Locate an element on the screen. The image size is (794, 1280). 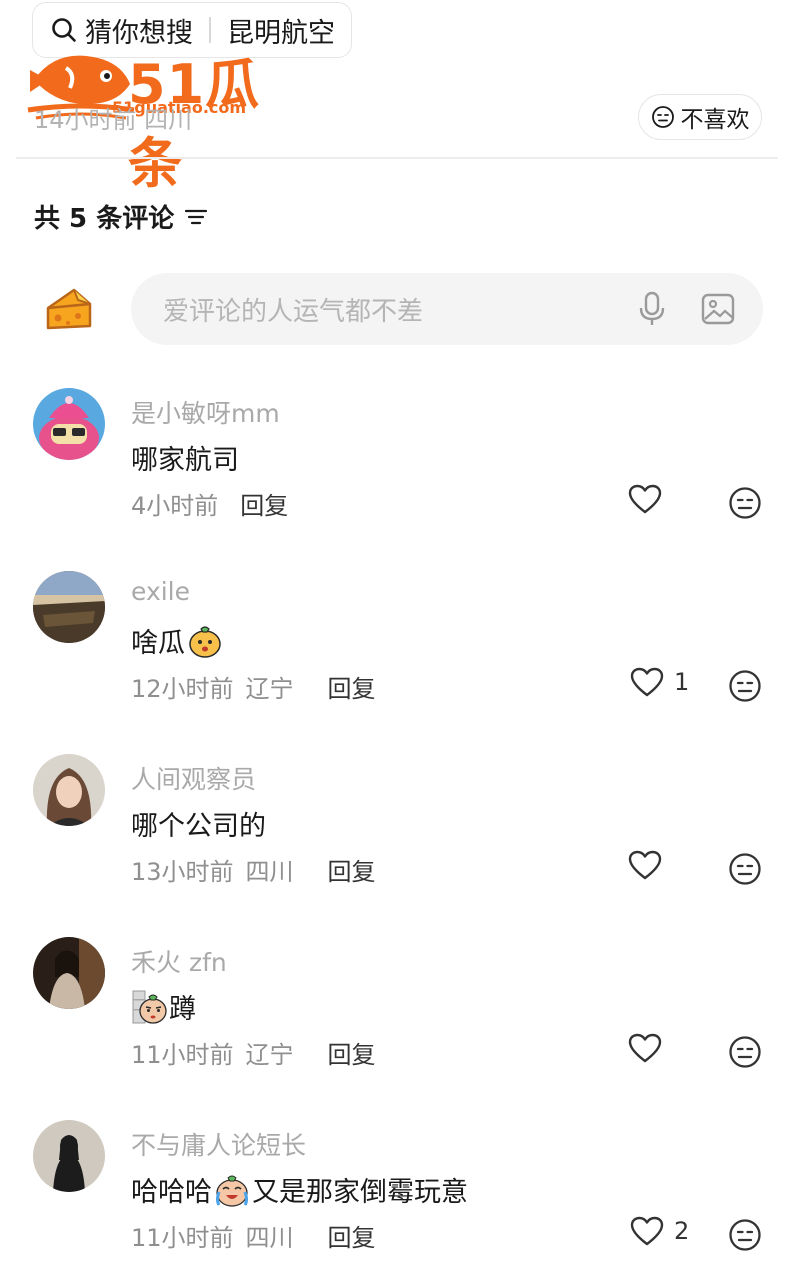
comment-count-header: 共 5 条评论 is located at coordinates (121, 216).